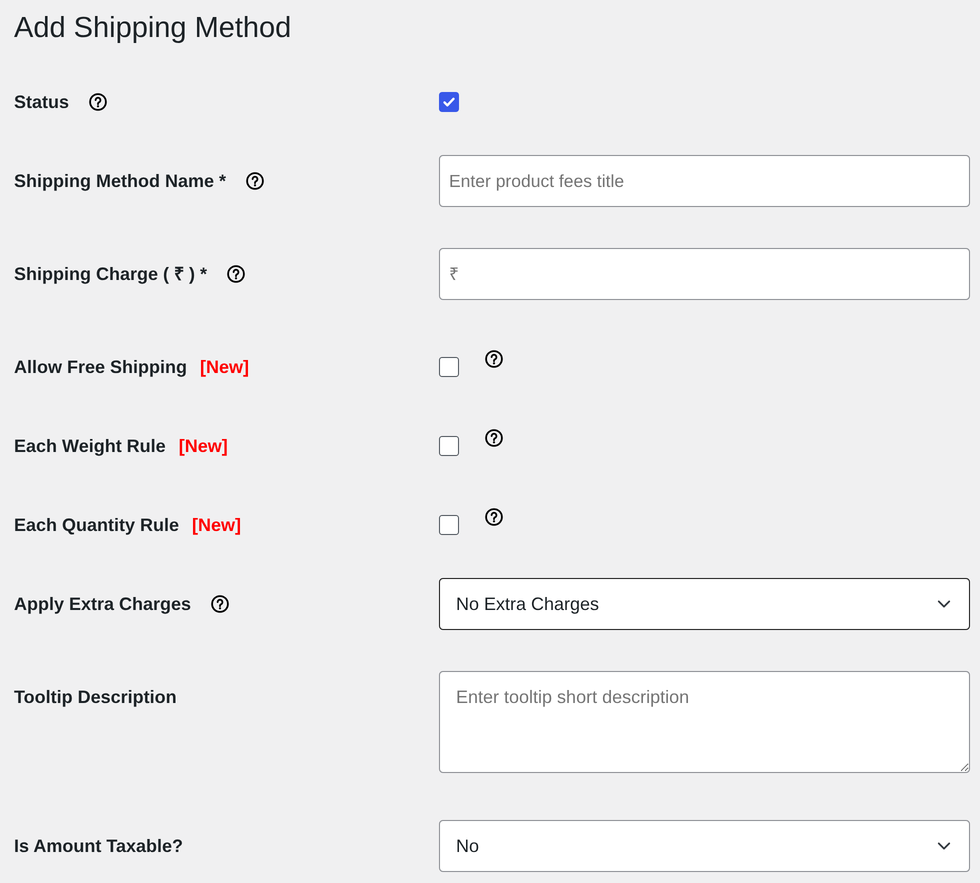 The width and height of the screenshot is (980, 883). I want to click on page-title: Add Shipping Method, so click(153, 28).